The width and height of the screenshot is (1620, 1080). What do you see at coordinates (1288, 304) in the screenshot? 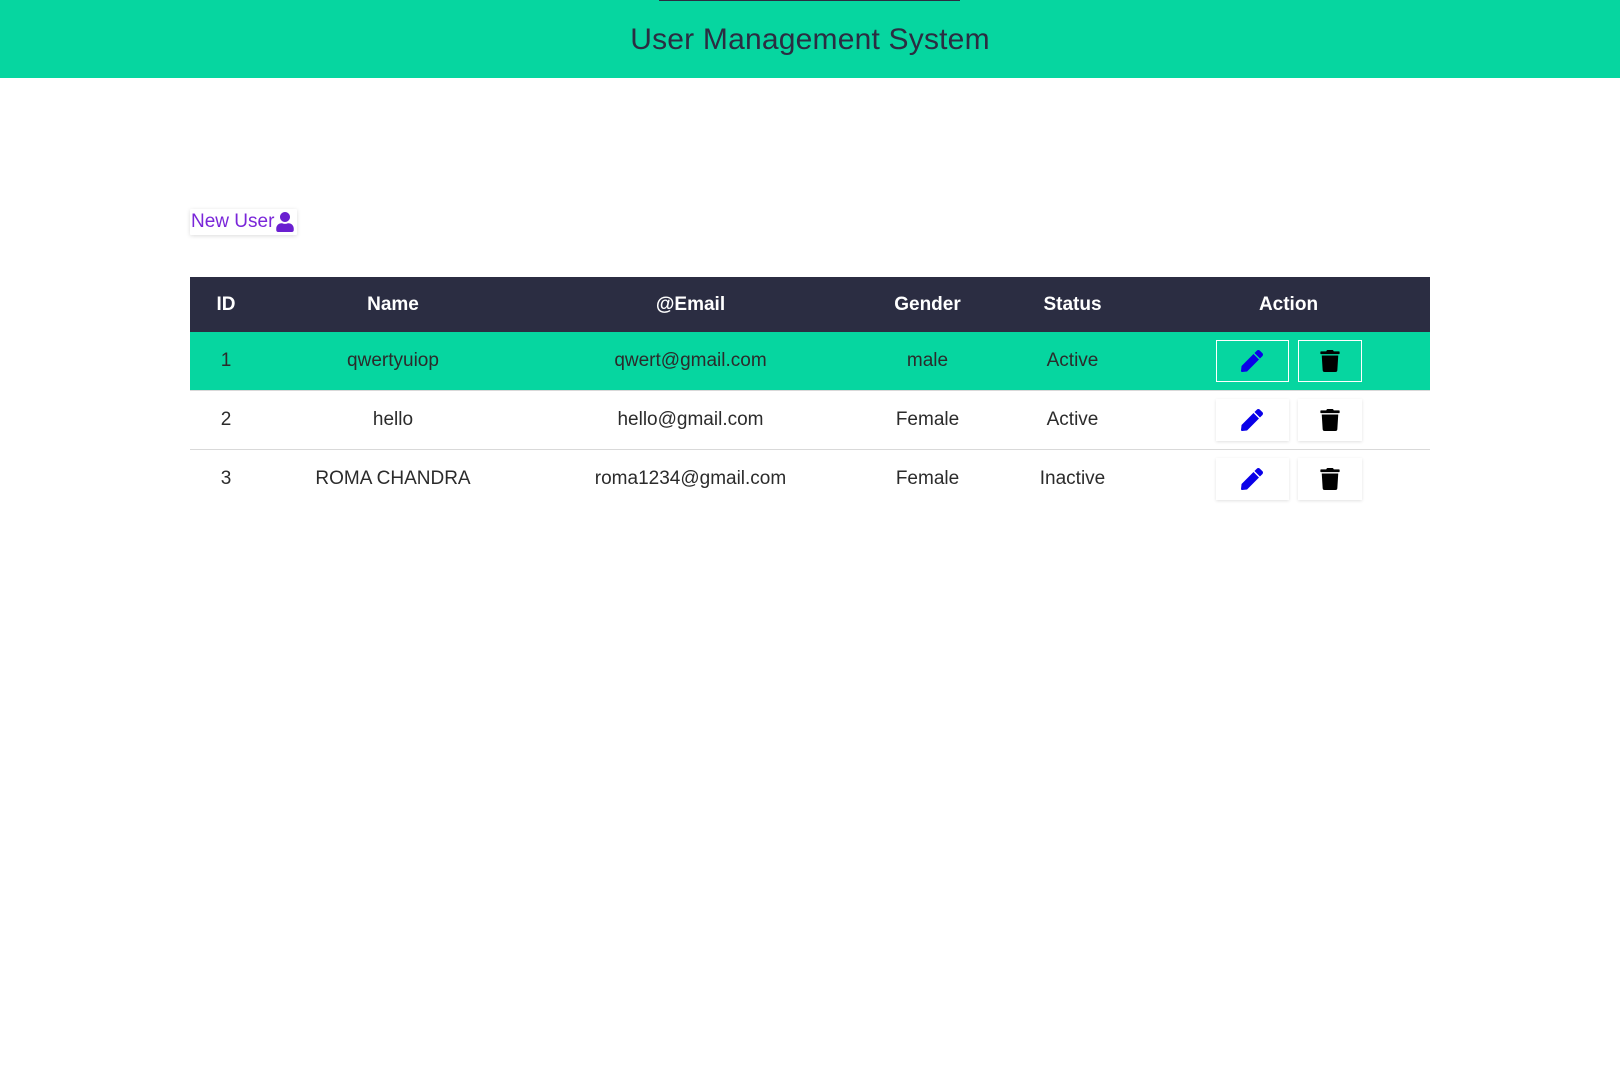
I see `column-header-action: Action` at bounding box center [1288, 304].